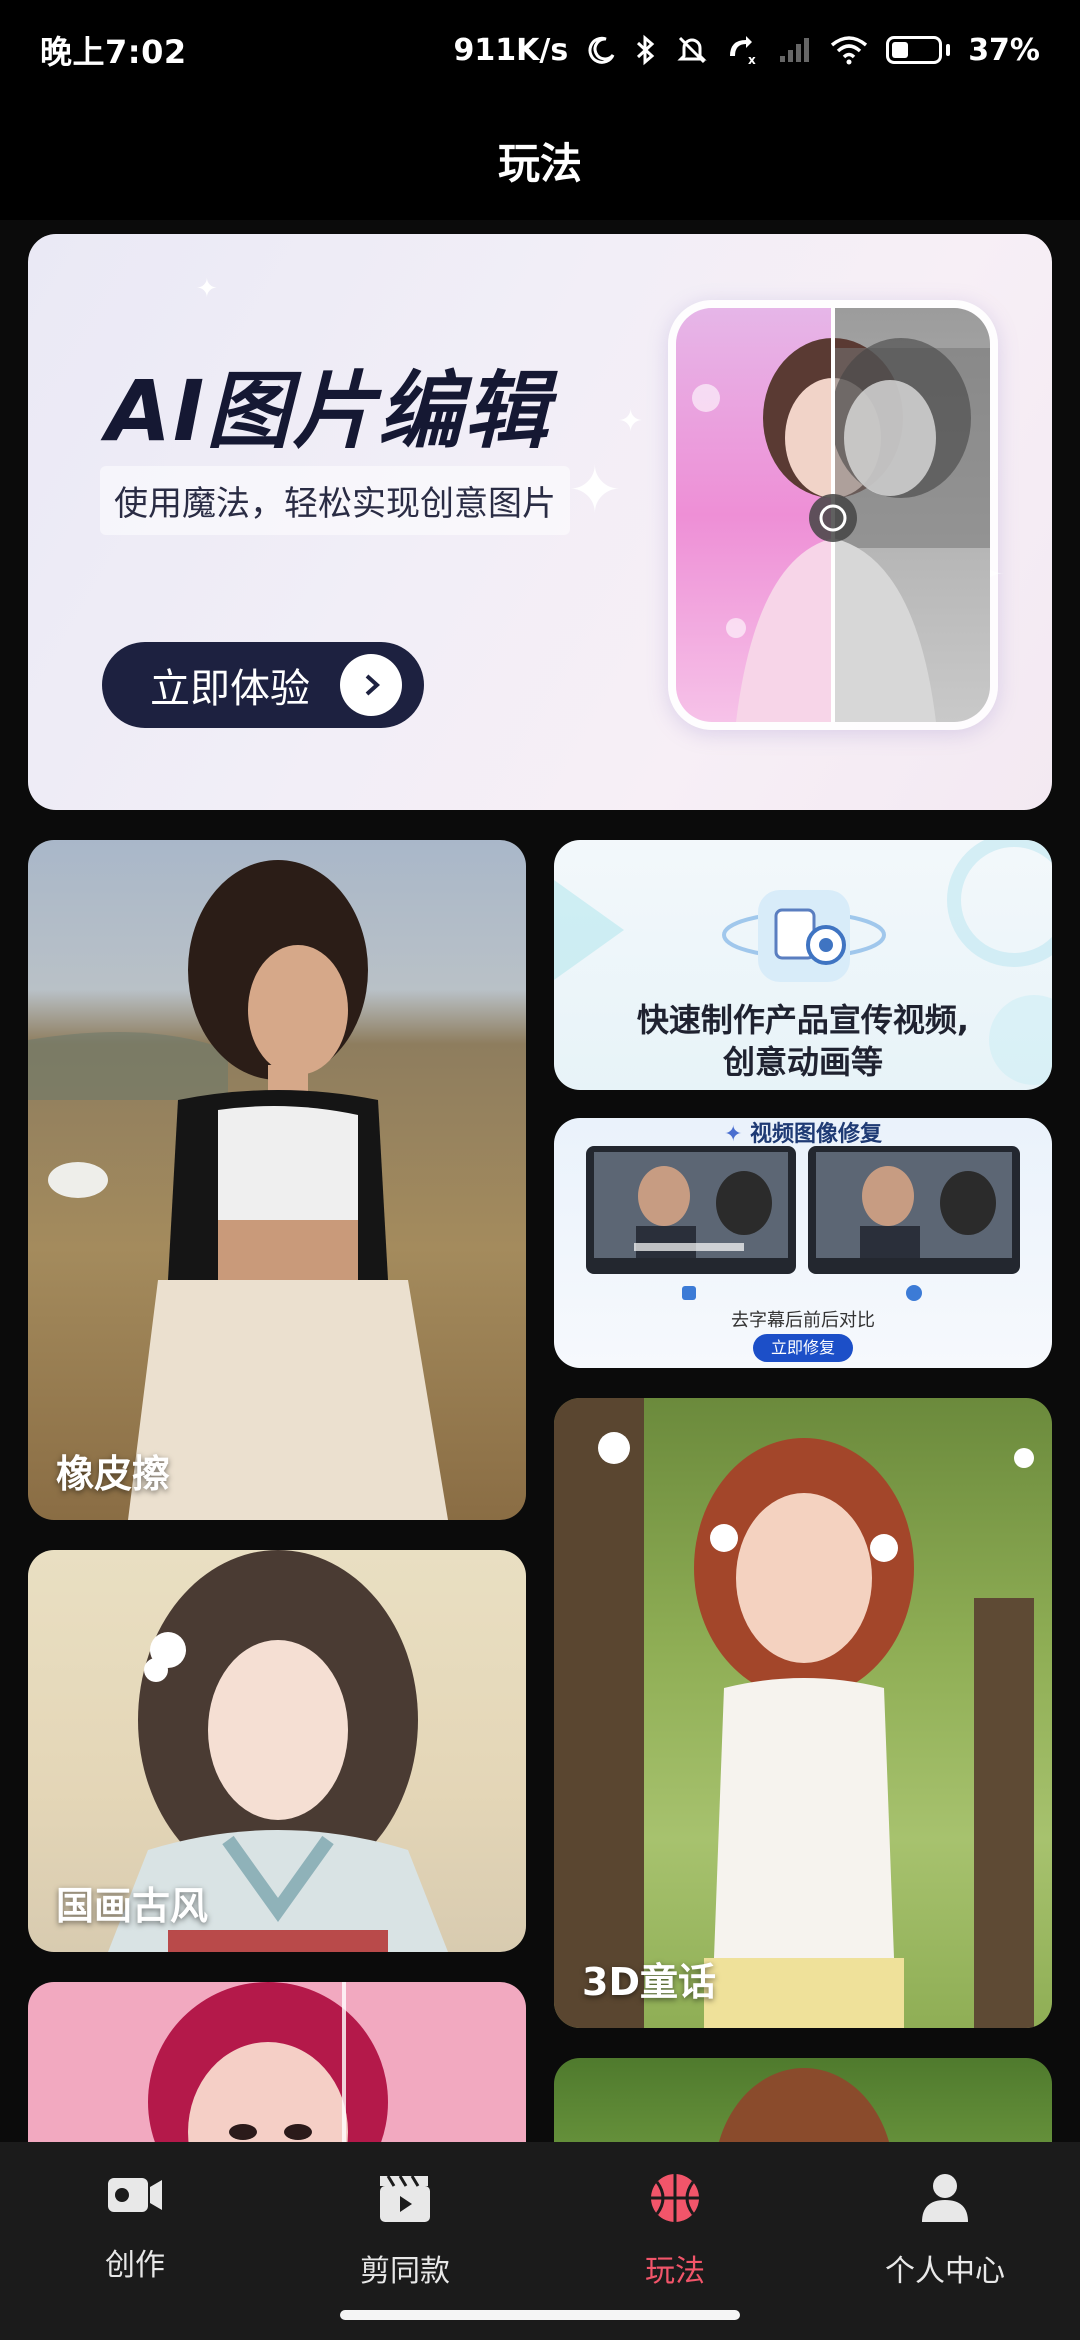  I want to click on nav-label-template: 剪同款, so click(405, 2271).